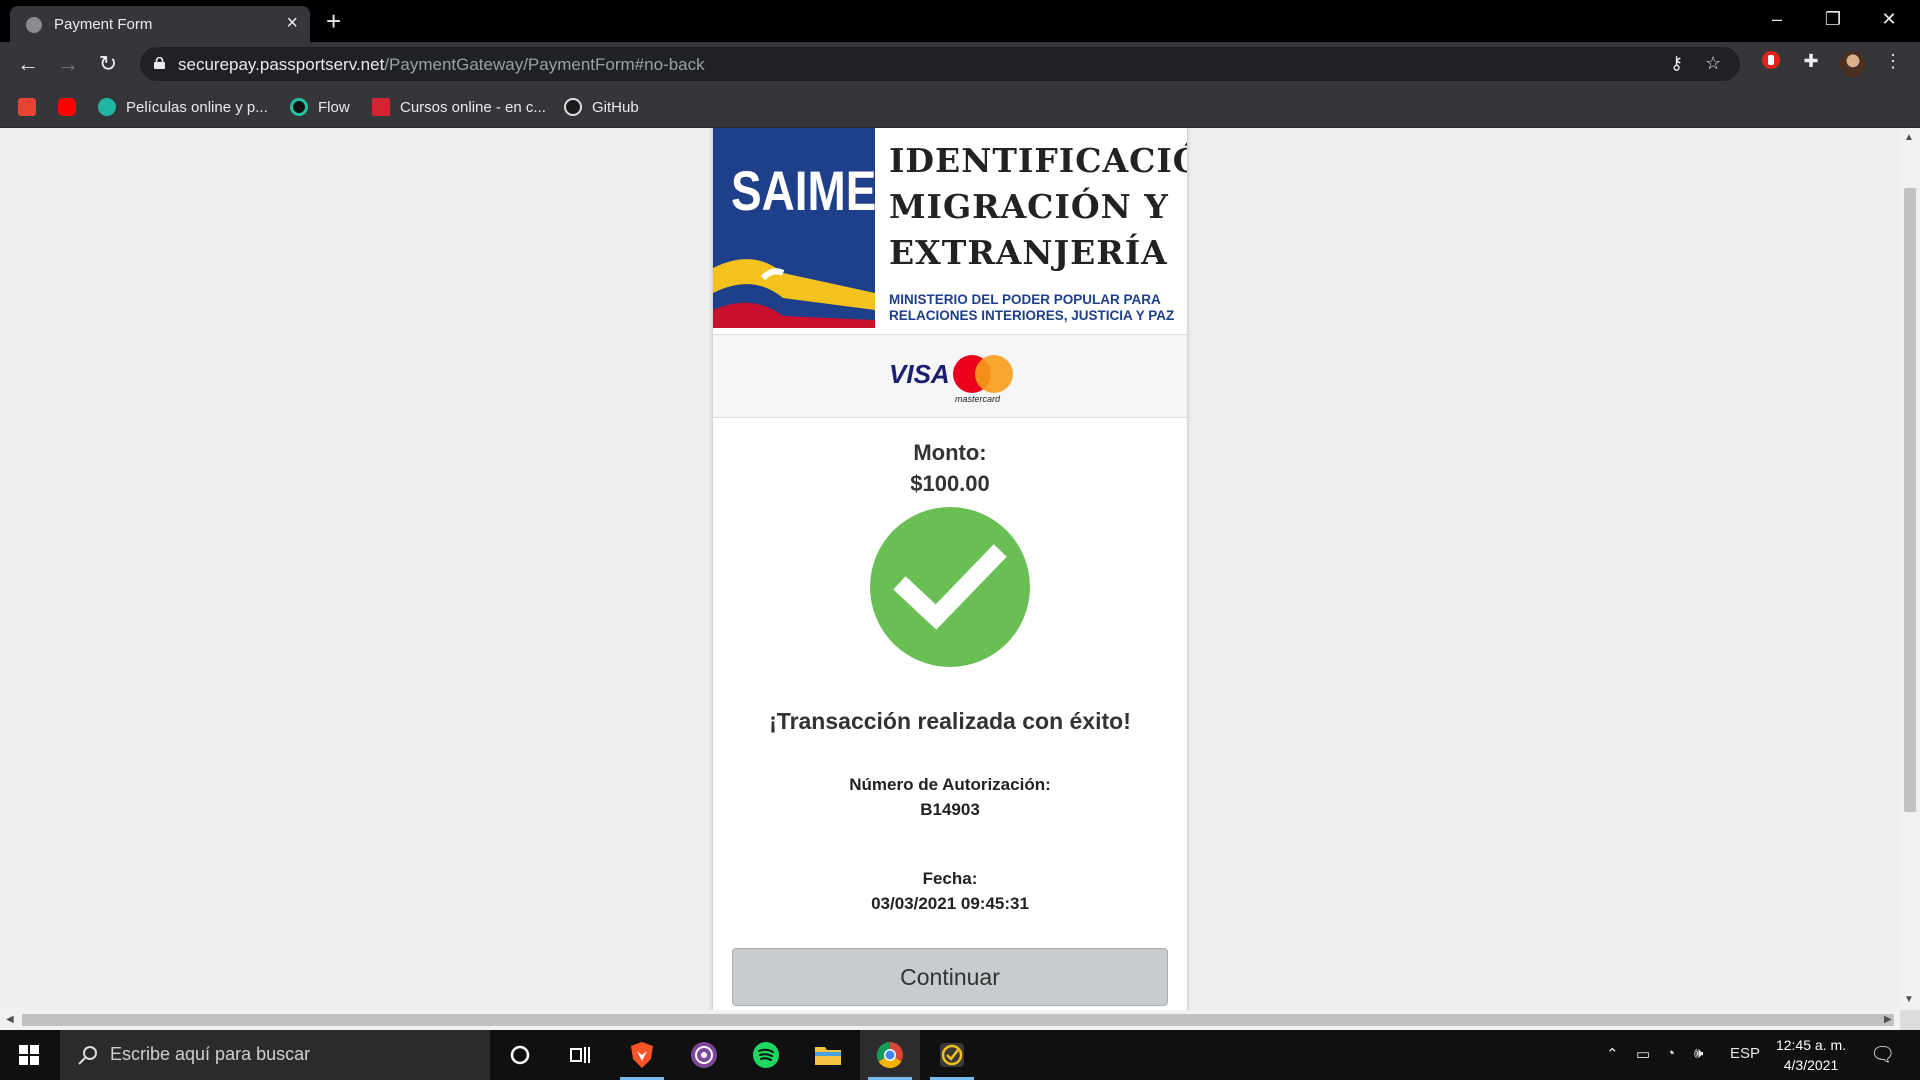 The height and width of the screenshot is (1080, 1920). I want to click on wifi-icon: ◔, so click(1670, 1053).